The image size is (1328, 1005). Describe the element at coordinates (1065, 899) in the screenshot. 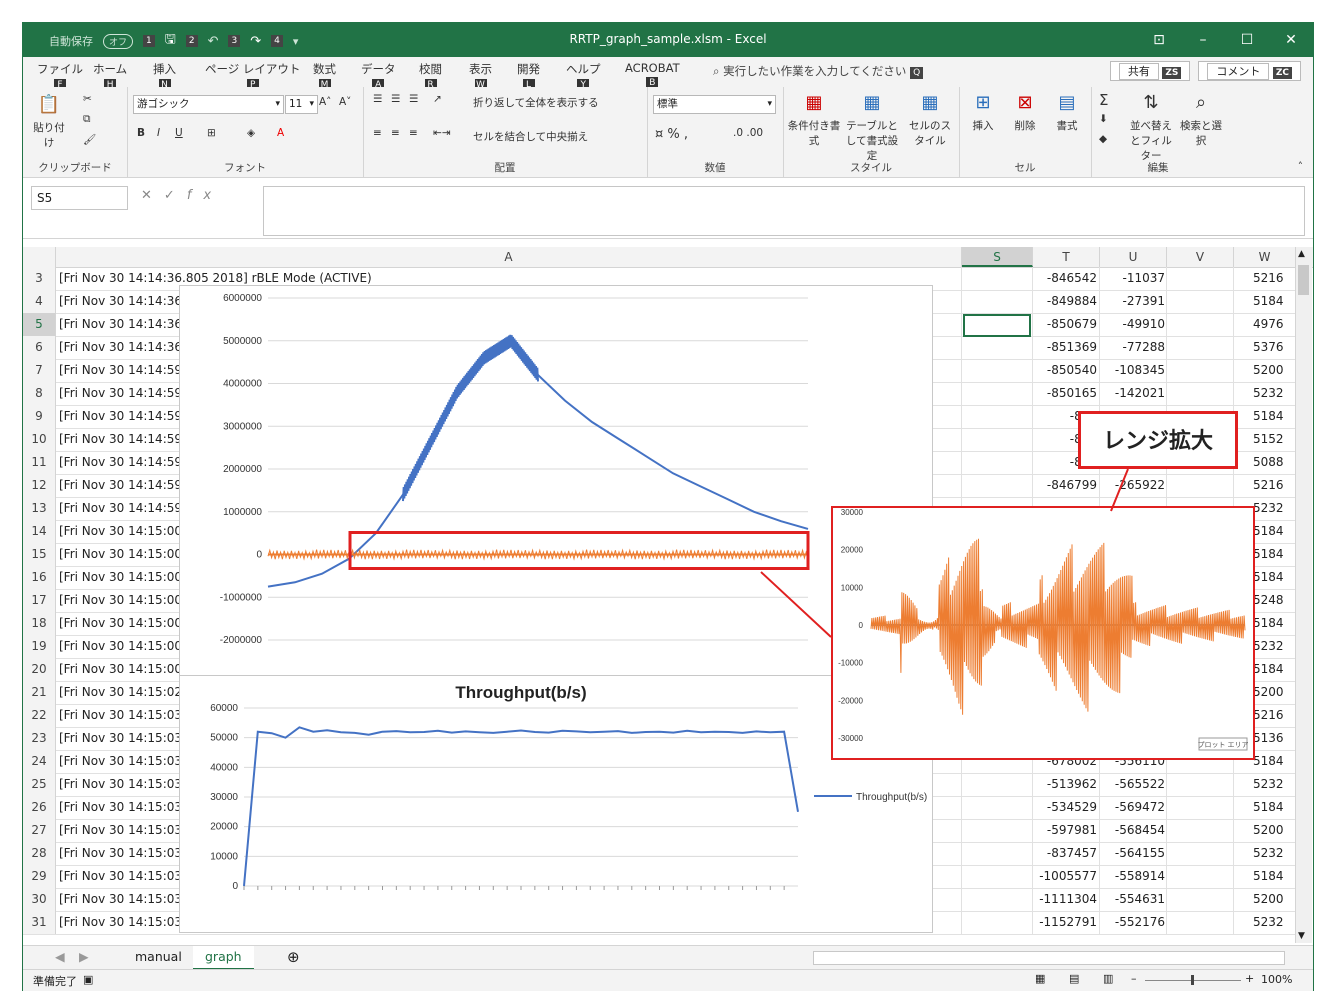

I see `cell-t: -1111304` at that location.